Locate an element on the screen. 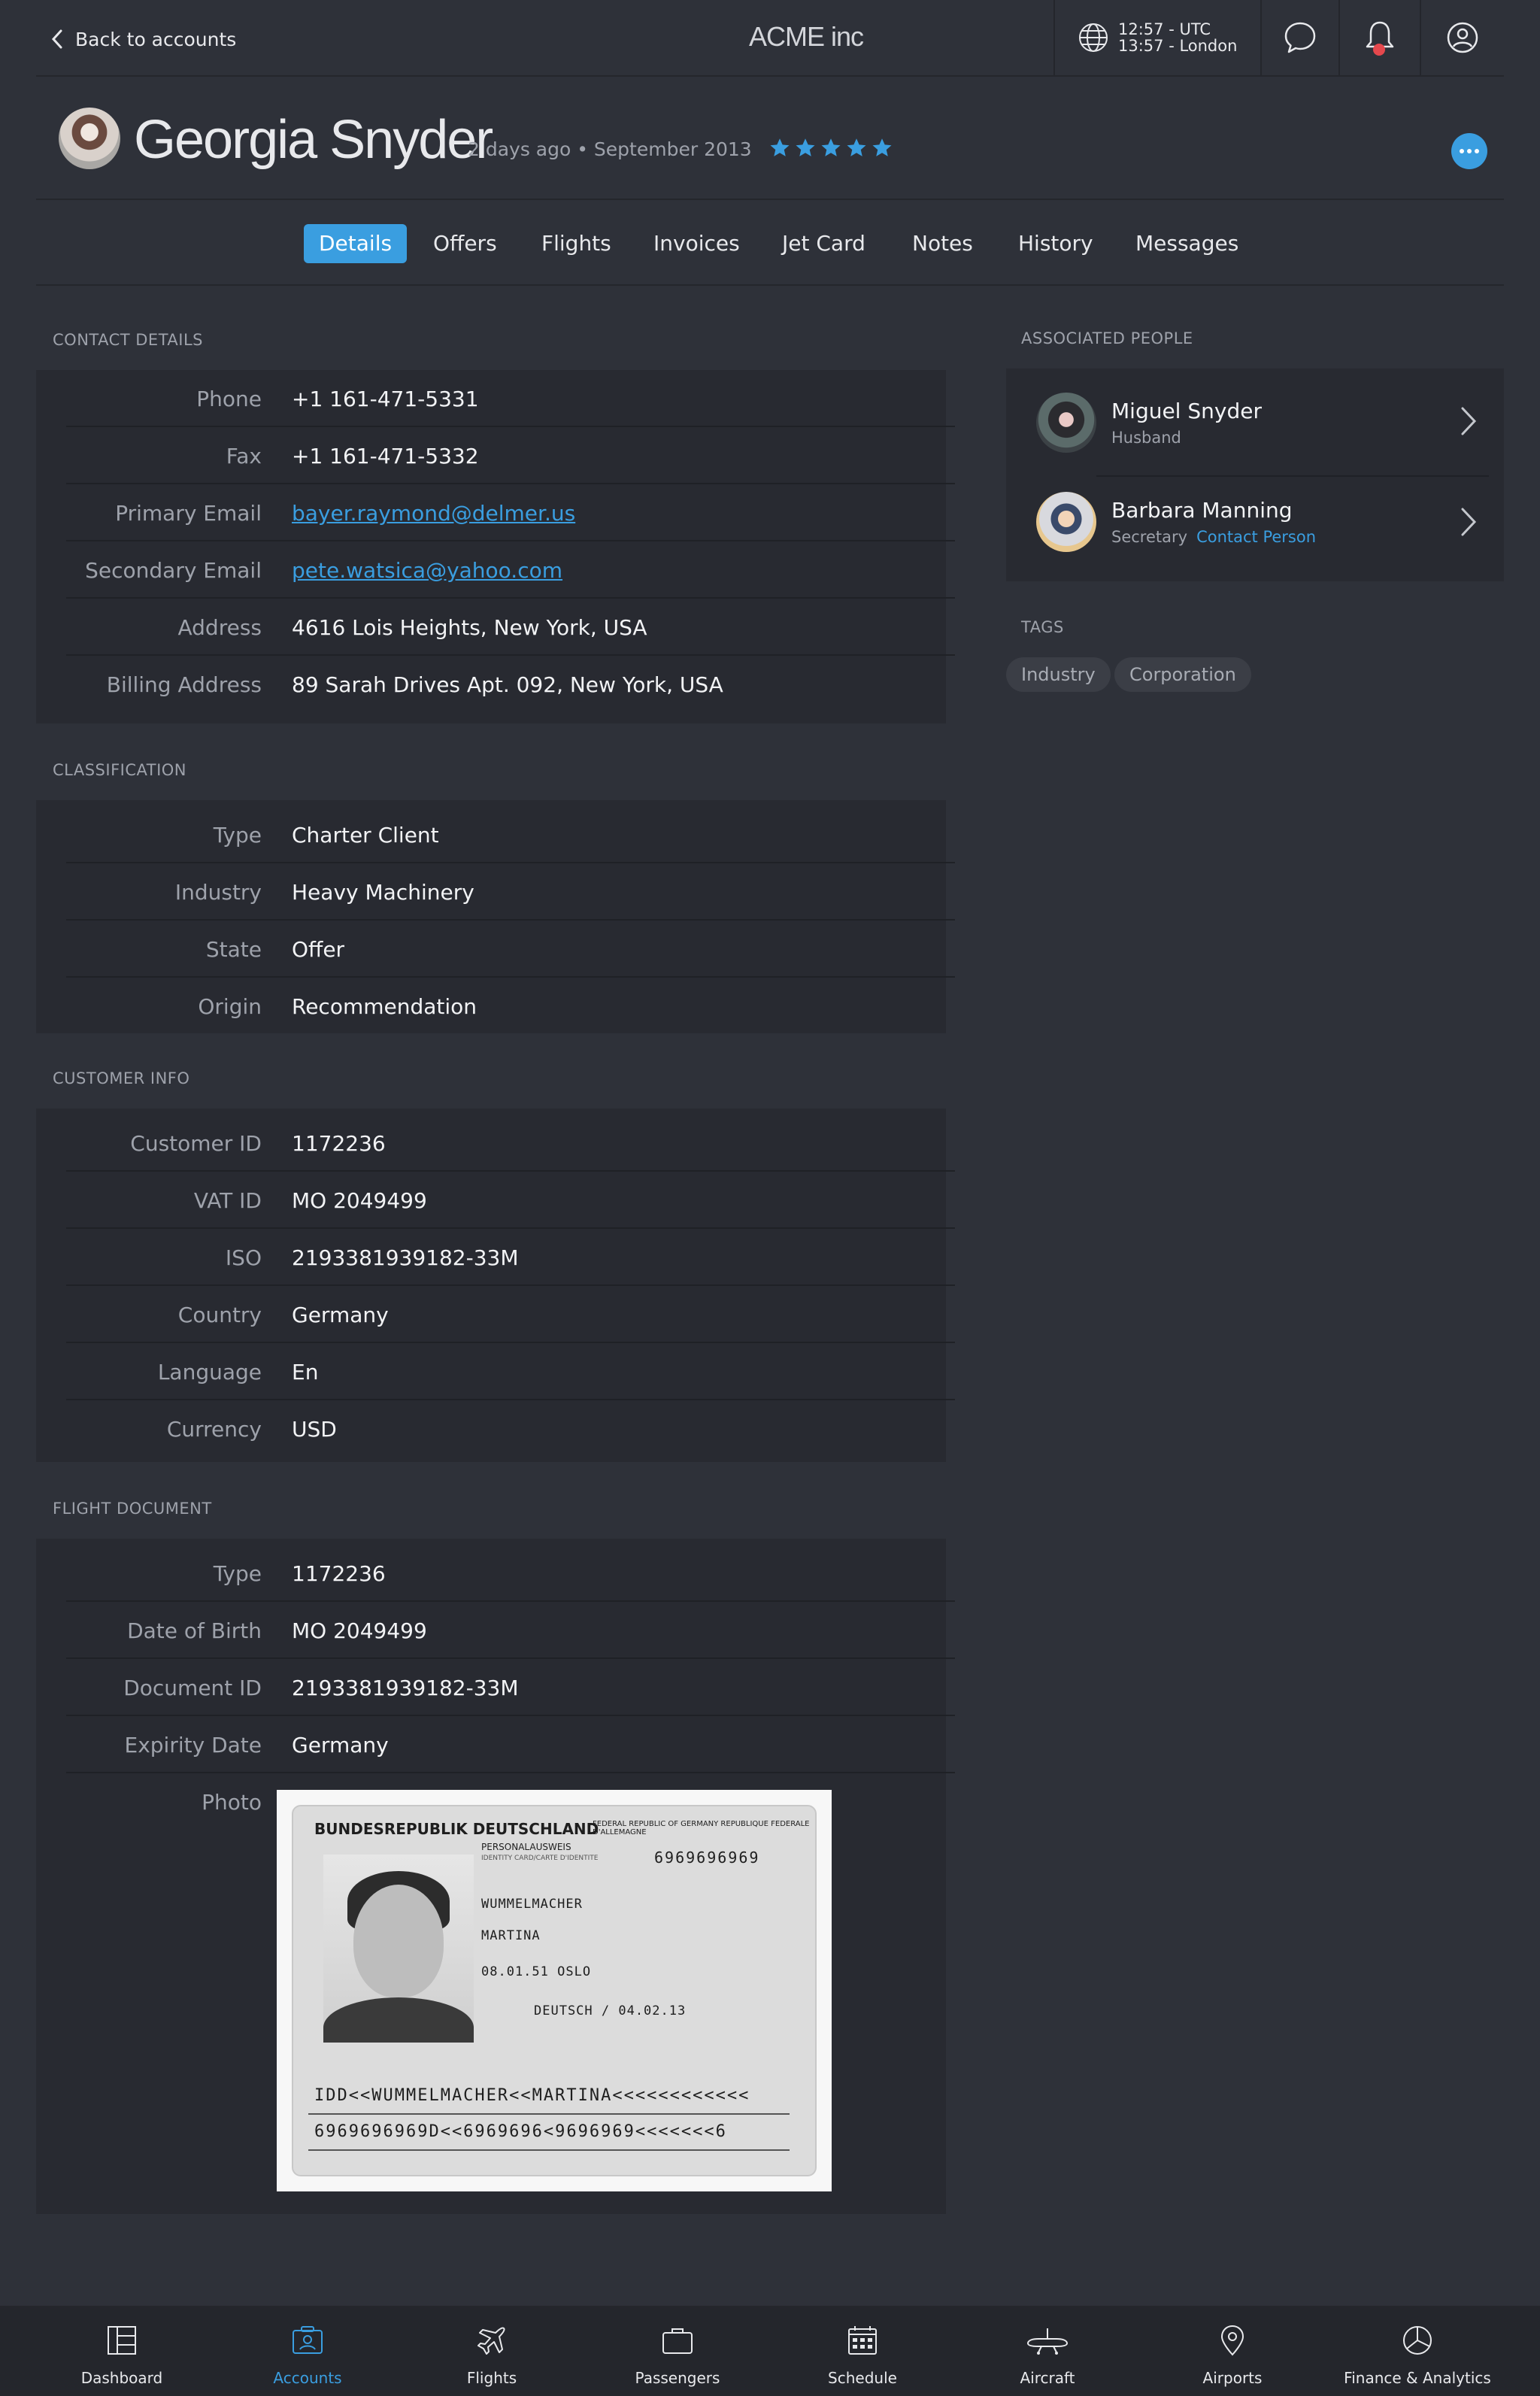  nav-passengers: Passengers is located at coordinates (677, 2351).